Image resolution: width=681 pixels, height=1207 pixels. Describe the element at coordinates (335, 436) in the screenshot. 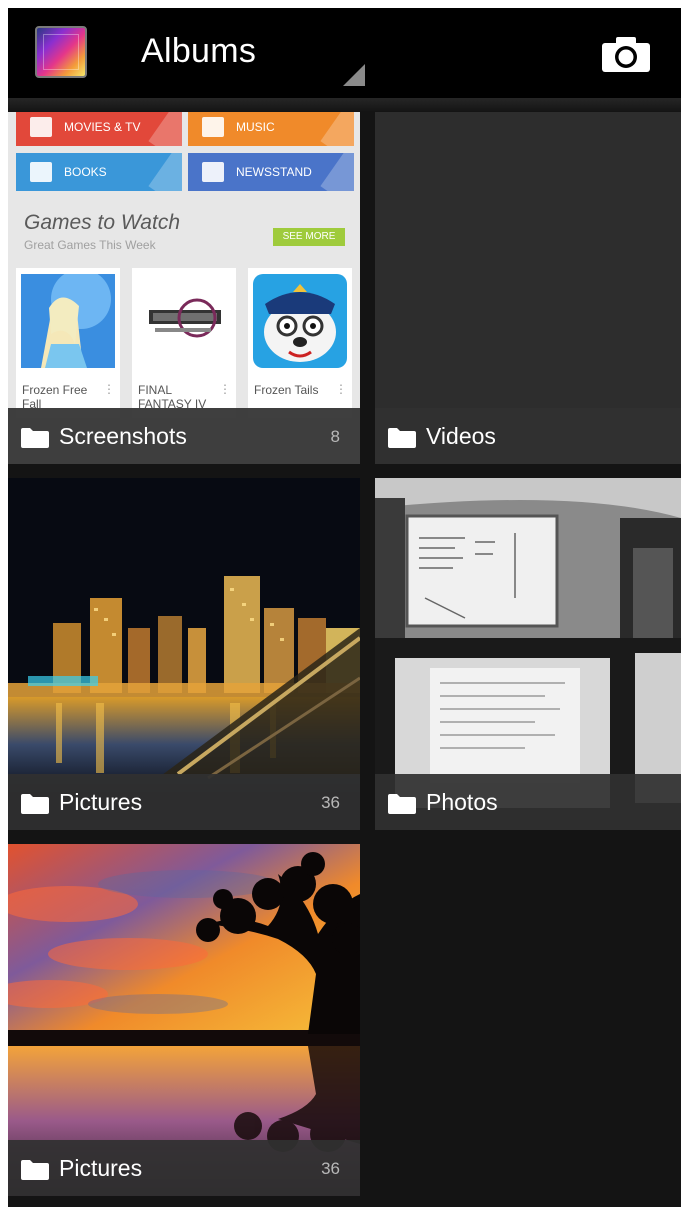

I see `album-count: 8` at that location.